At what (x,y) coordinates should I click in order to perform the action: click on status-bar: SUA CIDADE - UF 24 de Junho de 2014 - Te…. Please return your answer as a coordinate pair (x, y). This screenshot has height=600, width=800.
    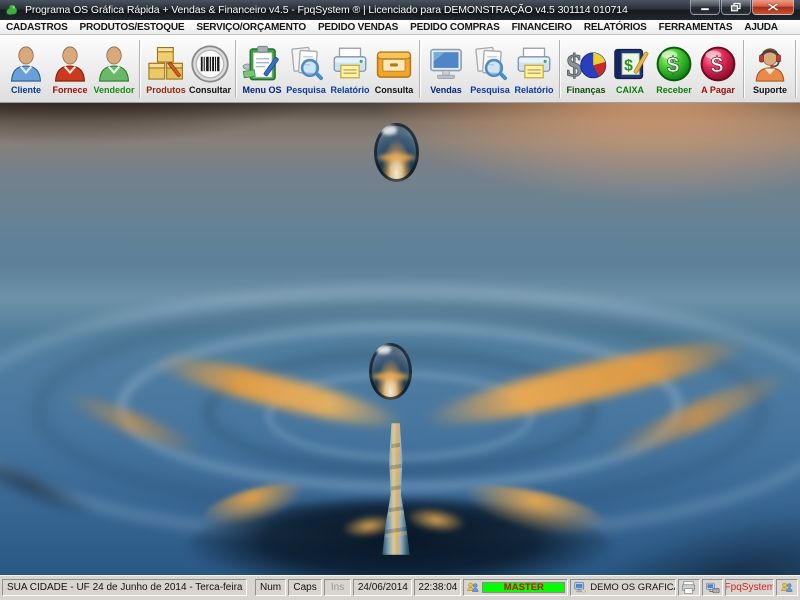
    Looking at the image, I should click on (400, 587).